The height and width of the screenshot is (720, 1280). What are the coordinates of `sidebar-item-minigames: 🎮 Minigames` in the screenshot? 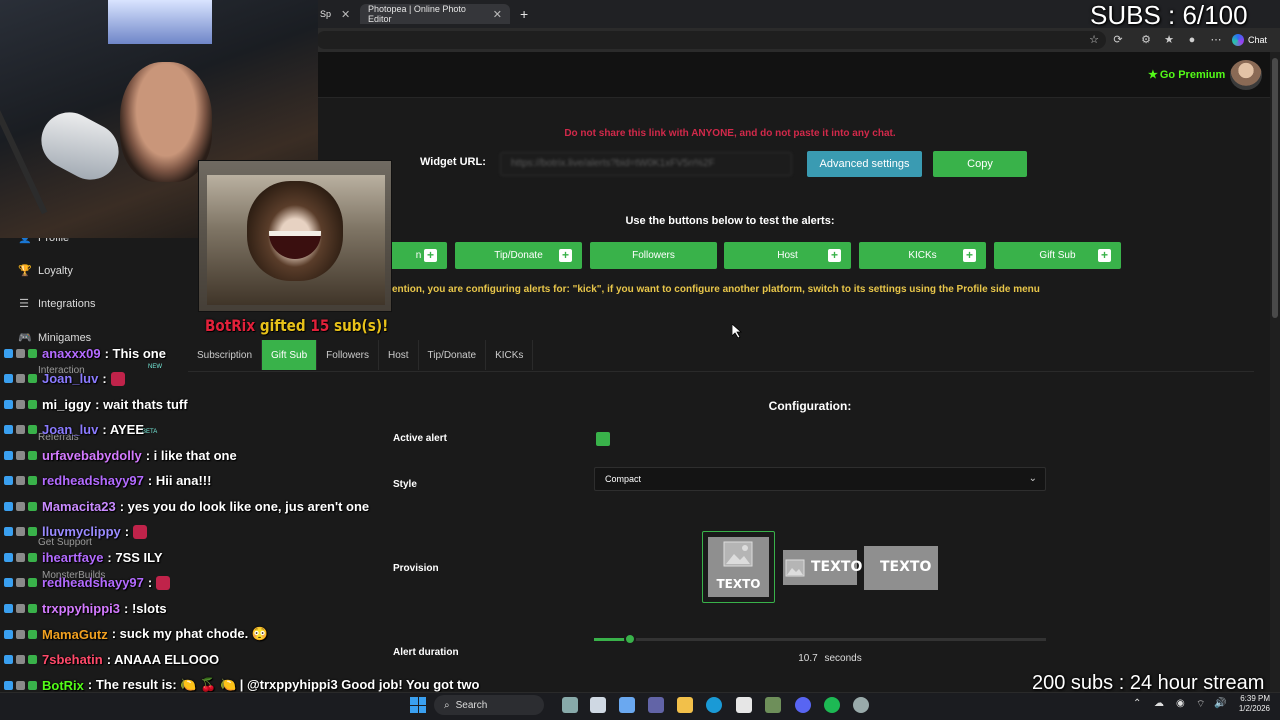 It's located at (54, 338).